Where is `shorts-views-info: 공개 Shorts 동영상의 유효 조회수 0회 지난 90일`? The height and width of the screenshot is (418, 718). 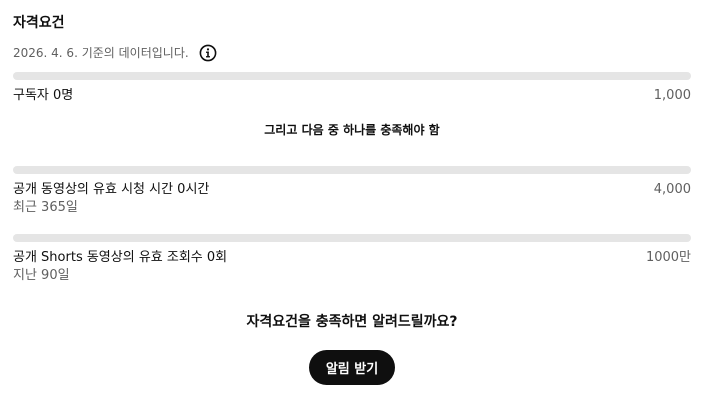 shorts-views-info: 공개 Shorts 동영상의 유효 조회수 0회 지난 90일 is located at coordinates (120, 267).